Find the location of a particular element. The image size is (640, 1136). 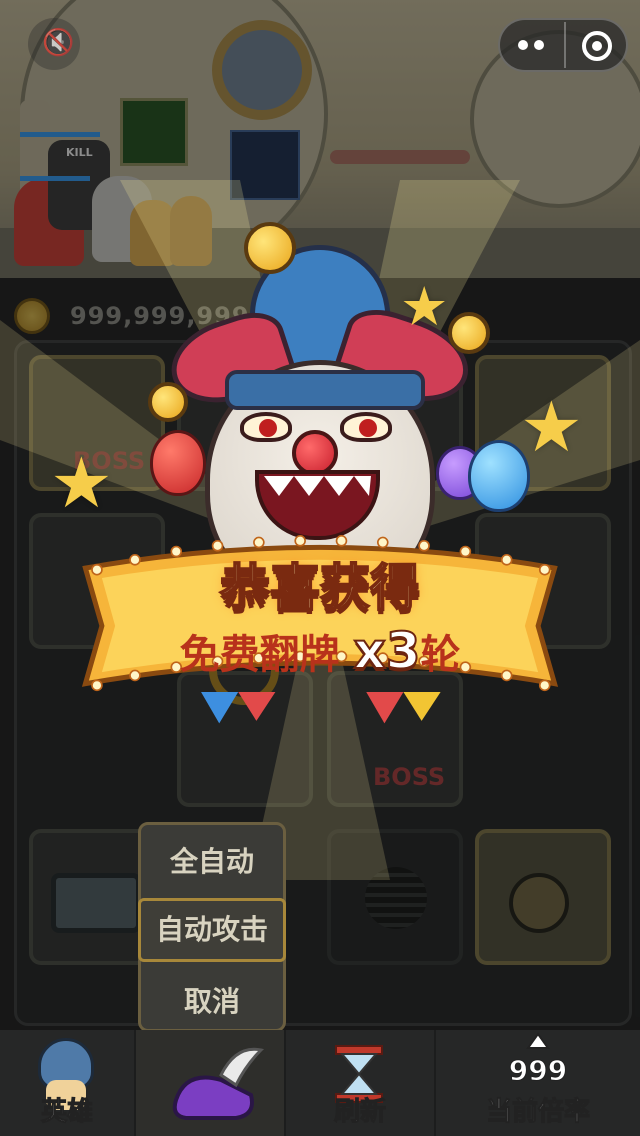

mini-program-capsule is located at coordinates (563, 45).